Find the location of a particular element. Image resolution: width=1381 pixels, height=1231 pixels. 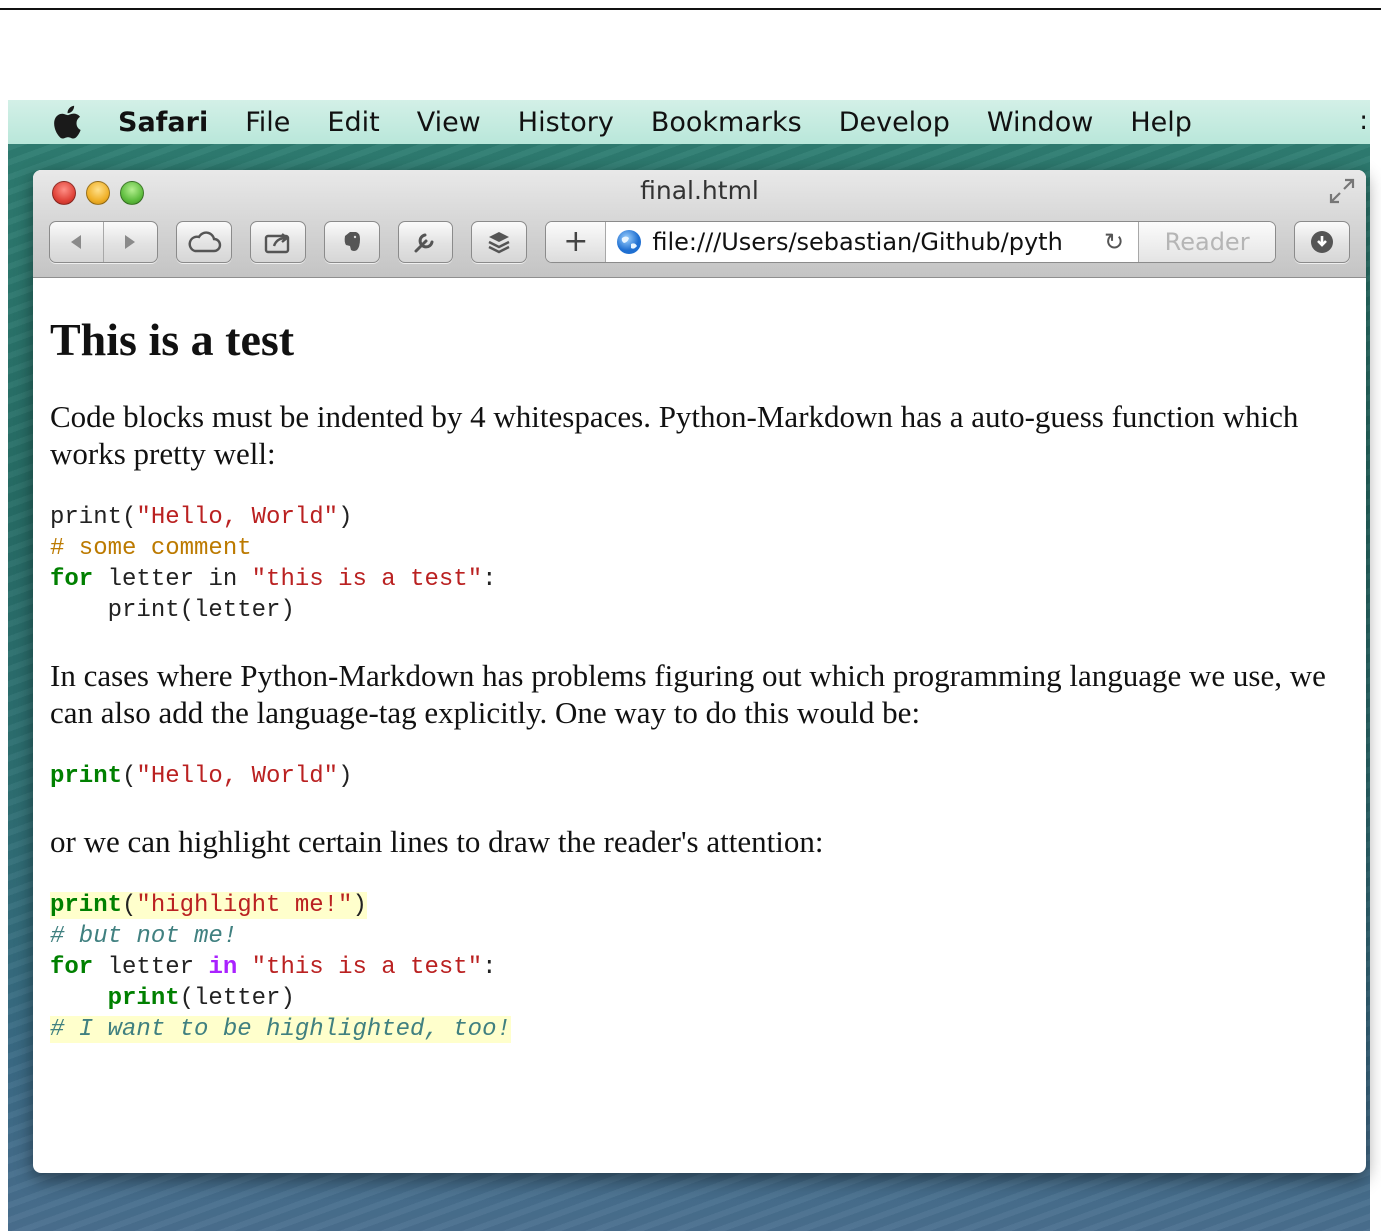

downloads-button is located at coordinates (1322, 242).